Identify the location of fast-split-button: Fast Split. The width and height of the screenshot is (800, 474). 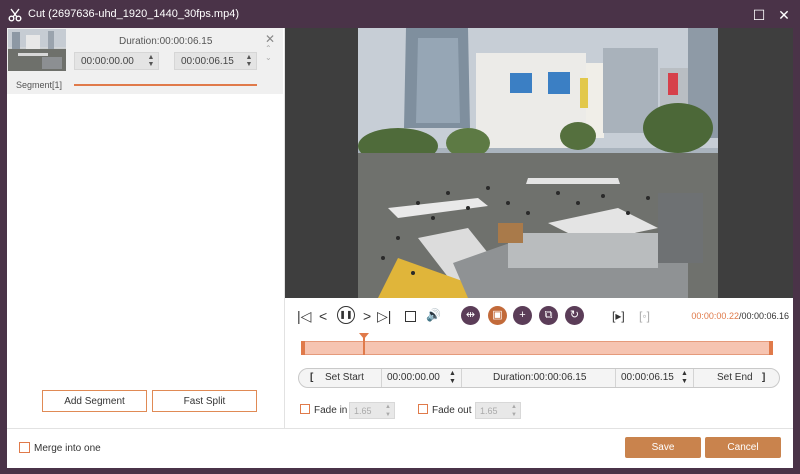
(204, 401).